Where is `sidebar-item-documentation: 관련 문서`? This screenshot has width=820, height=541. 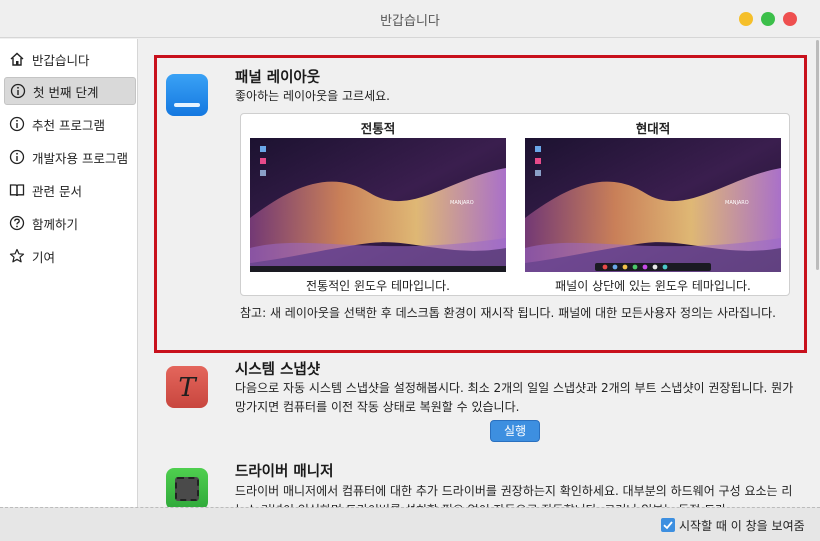 sidebar-item-documentation: 관련 문서 is located at coordinates (70, 190).